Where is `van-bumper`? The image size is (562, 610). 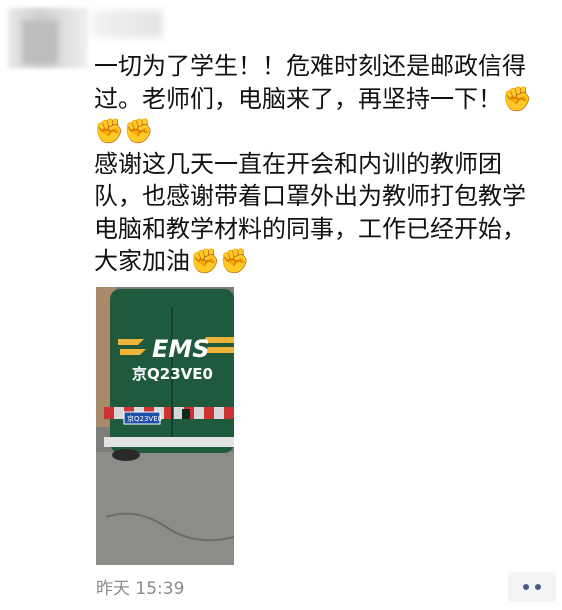
van-bumper is located at coordinates (169, 442).